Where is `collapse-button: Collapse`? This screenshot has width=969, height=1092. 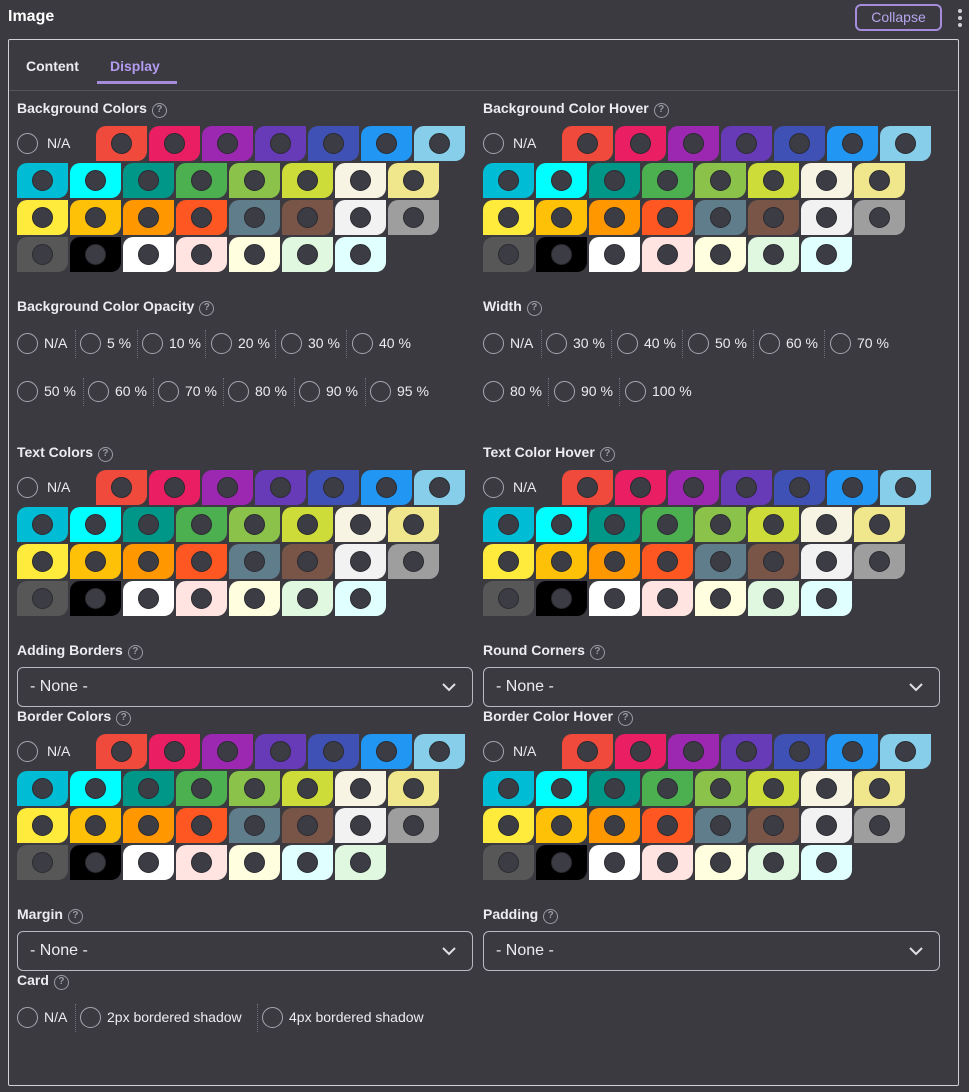
collapse-button: Collapse is located at coordinates (898, 17).